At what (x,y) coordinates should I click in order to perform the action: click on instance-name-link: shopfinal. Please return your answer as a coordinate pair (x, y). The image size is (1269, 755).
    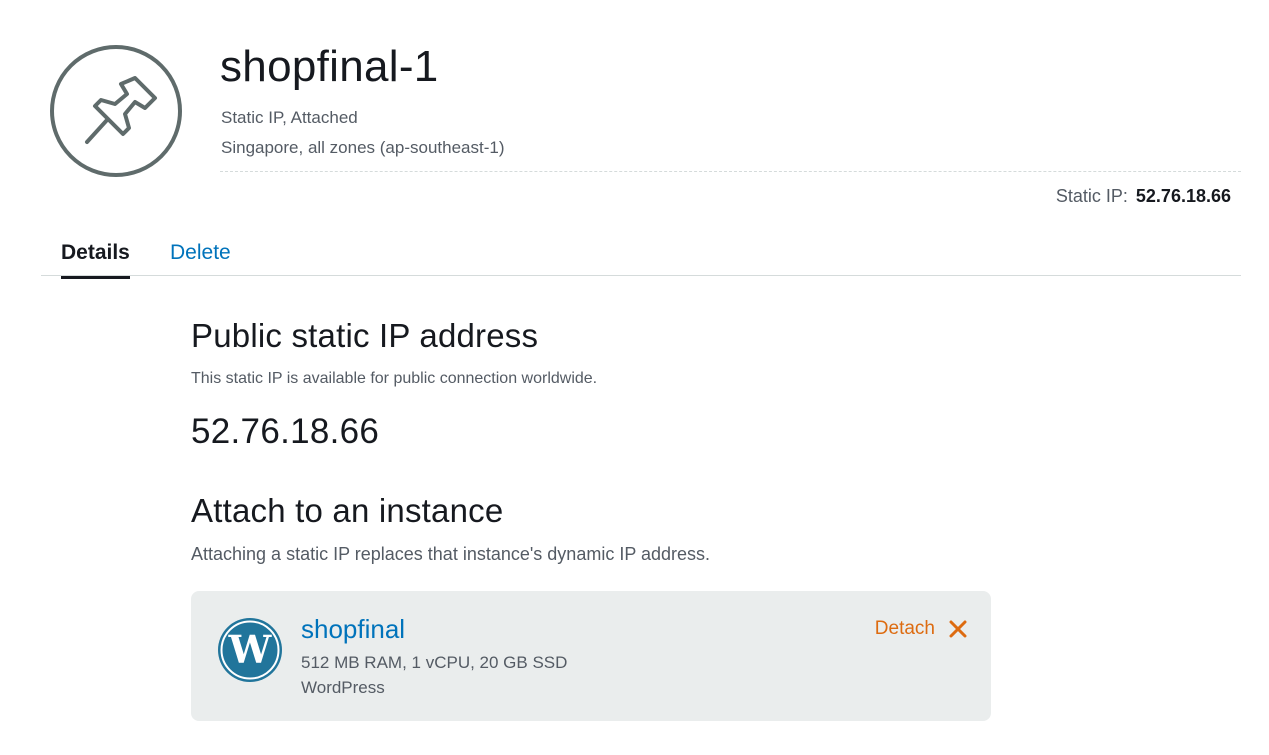
    Looking at the image, I should click on (353, 629).